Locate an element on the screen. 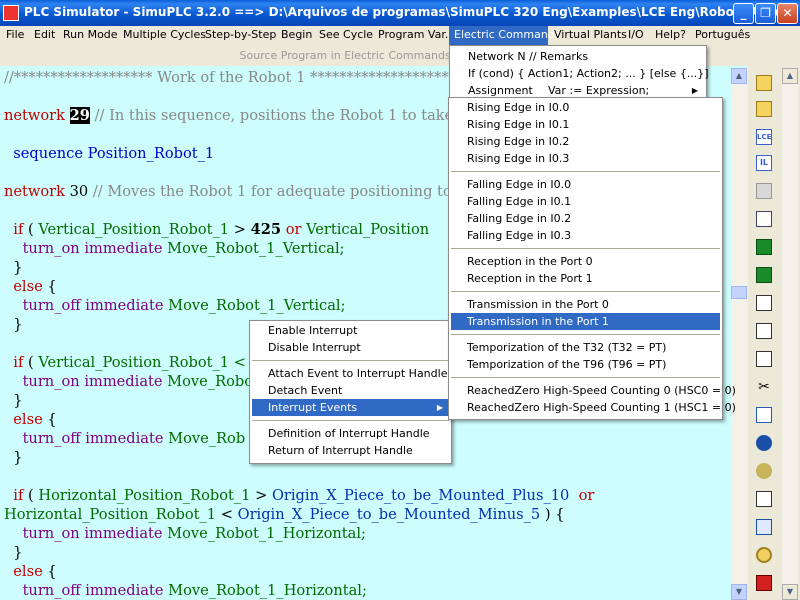 The width and height of the screenshot is (800, 600). find-button is located at coordinates (765, 471).